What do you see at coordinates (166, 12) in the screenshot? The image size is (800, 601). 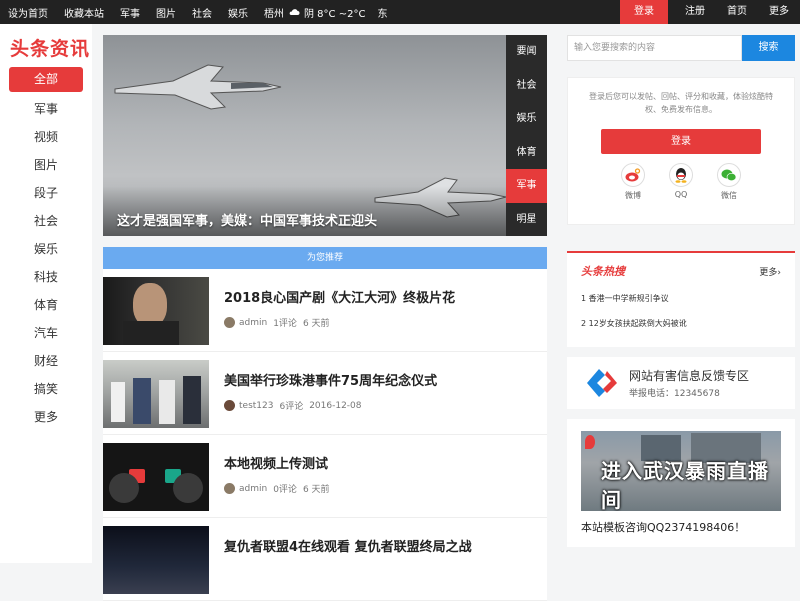 I see `top-nav-pictures: 图片` at bounding box center [166, 12].